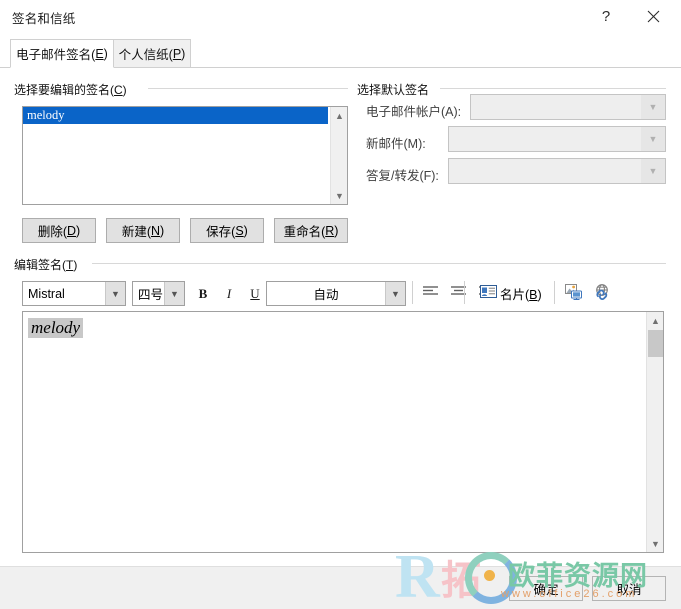  What do you see at coordinates (557, 139) in the screenshot?
I see `new-messages-dropdown: ▼` at bounding box center [557, 139].